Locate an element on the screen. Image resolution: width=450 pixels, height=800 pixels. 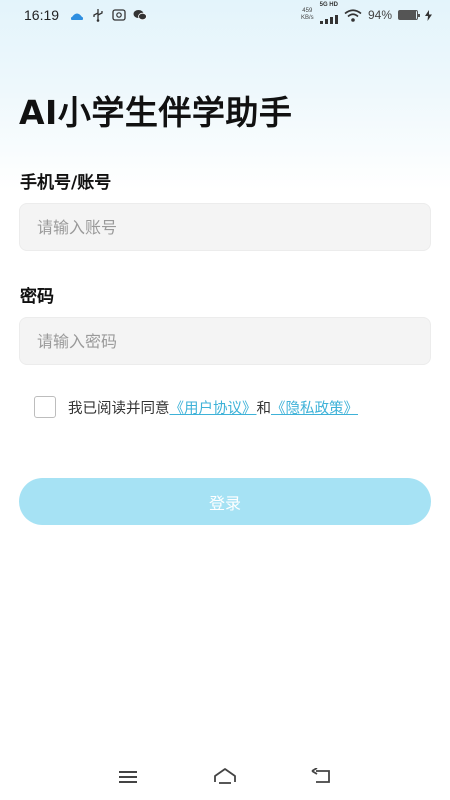
agreement-row: 我已阅读并同意 《用户协议》 和 《隐私政策》 is located at coordinates (196, 407).